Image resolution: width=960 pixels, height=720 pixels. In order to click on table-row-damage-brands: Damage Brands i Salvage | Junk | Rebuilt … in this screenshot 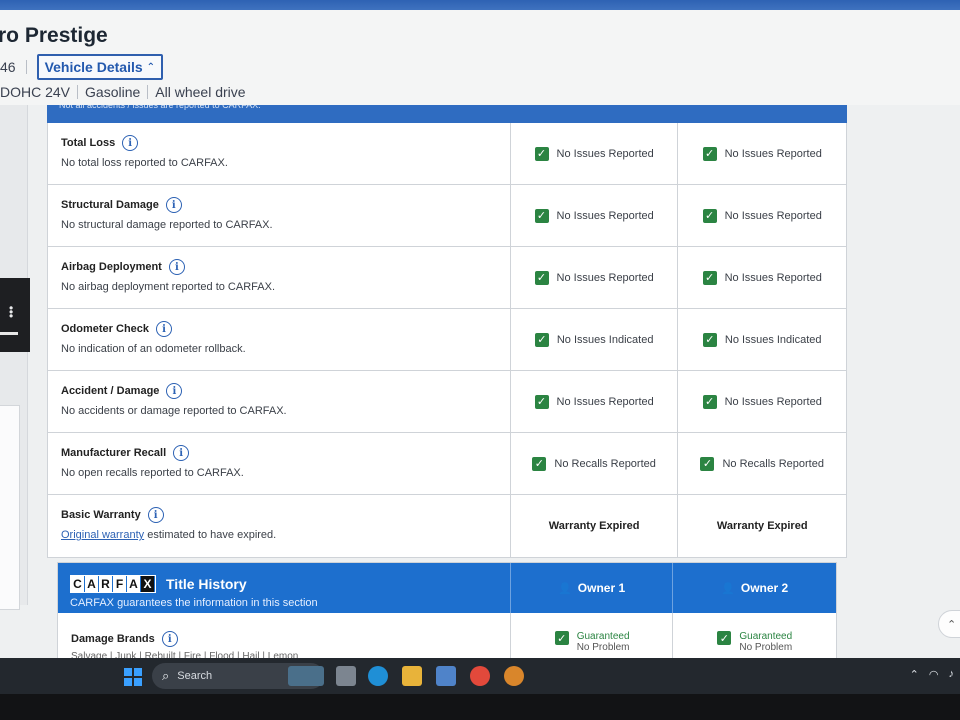, I will do `click(447, 636)`.